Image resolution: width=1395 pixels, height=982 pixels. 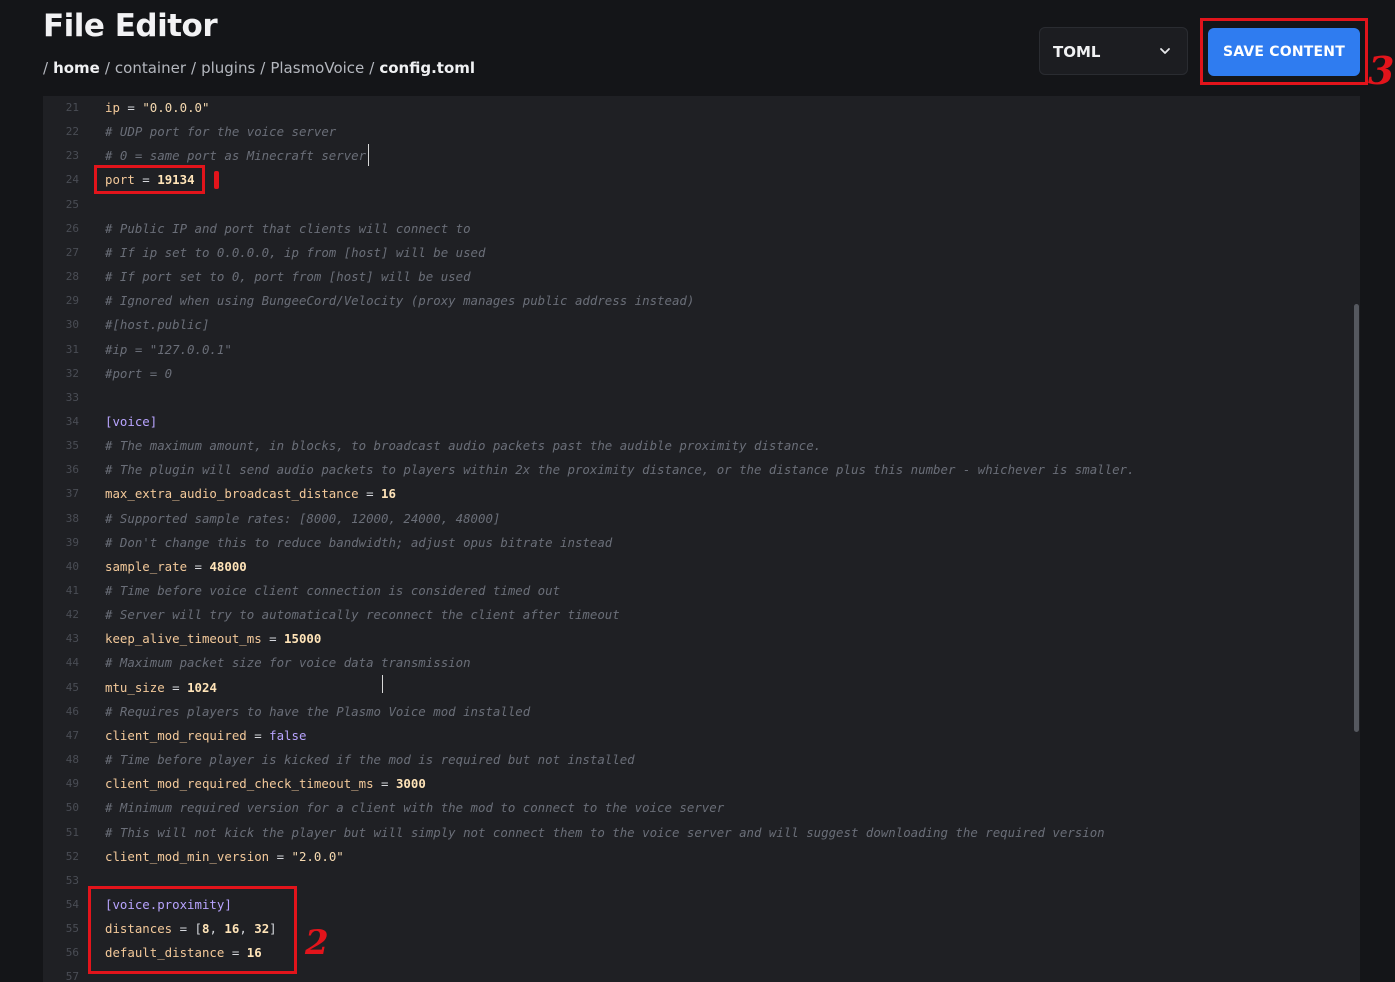 What do you see at coordinates (72, 711) in the screenshot?
I see `line-number: 46` at bounding box center [72, 711].